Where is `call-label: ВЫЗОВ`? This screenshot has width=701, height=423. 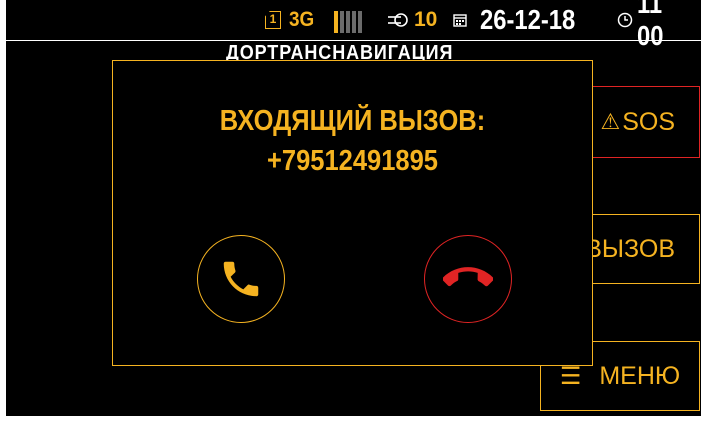 call-label: ВЫЗОВ is located at coordinates (630, 248).